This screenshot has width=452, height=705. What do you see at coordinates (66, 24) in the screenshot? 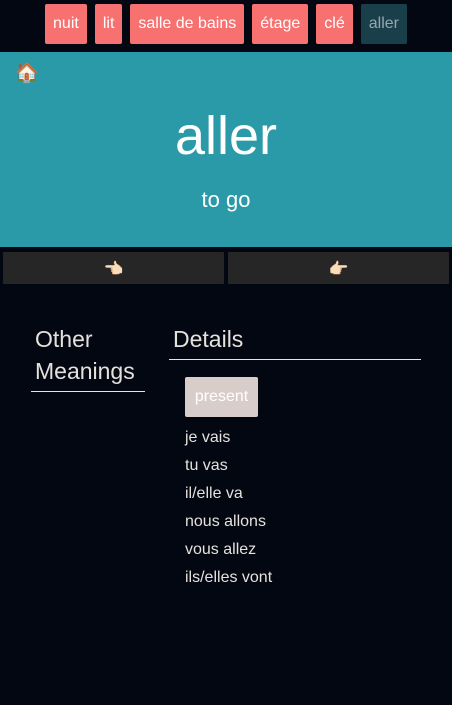
I see `word-tab-nuit: nuit` at bounding box center [66, 24].